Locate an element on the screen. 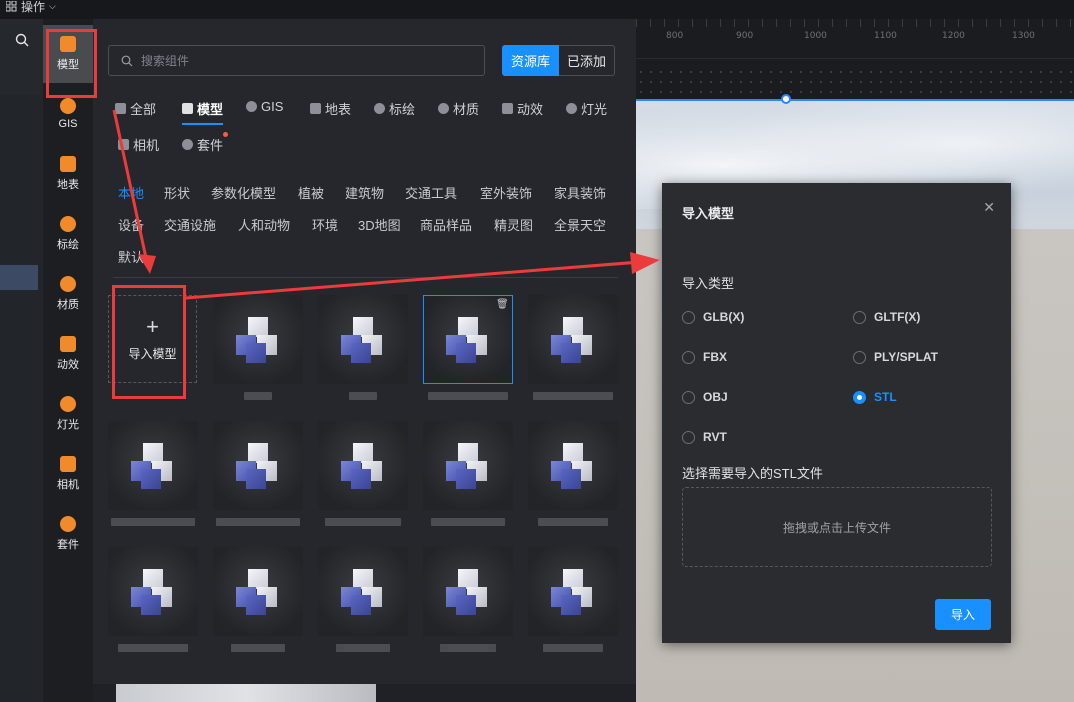  annotation-arrows is located at coordinates (386, 204).